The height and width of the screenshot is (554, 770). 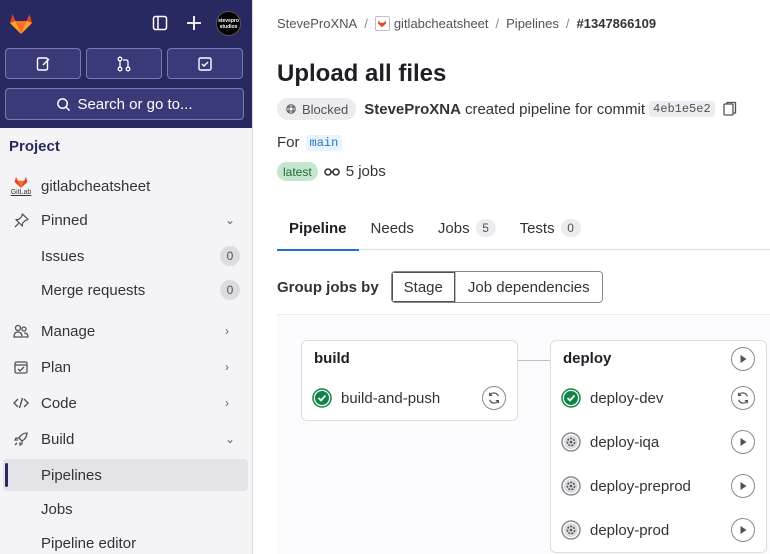 I want to click on collapse-sidebar-icon, so click(x=160, y=23).